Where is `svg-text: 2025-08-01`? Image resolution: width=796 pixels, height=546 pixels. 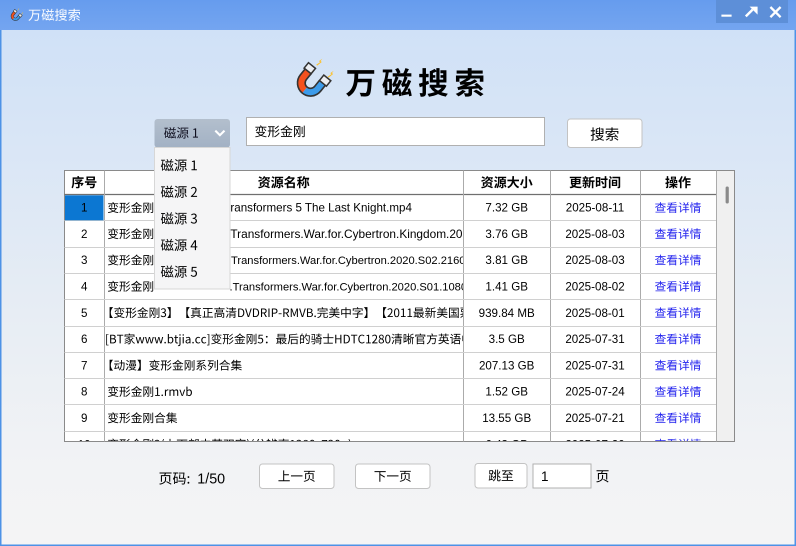
svg-text: 2025-08-01 is located at coordinates (594, 313).